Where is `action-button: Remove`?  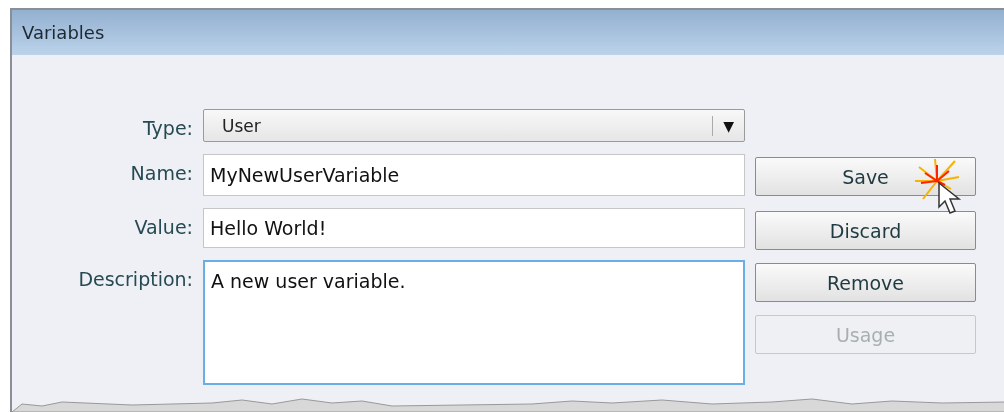 action-button: Remove is located at coordinates (865, 282).